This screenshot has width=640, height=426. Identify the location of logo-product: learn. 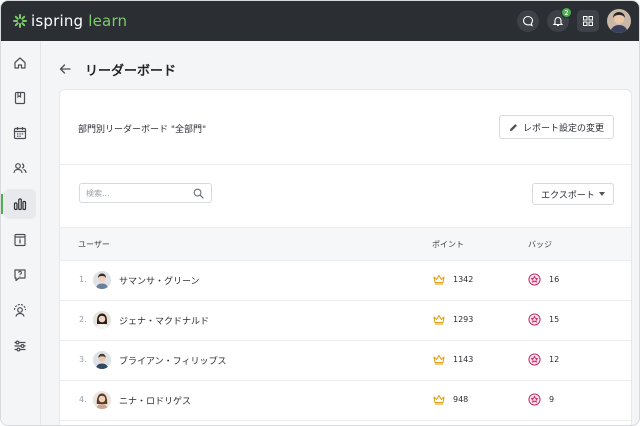
(108, 21).